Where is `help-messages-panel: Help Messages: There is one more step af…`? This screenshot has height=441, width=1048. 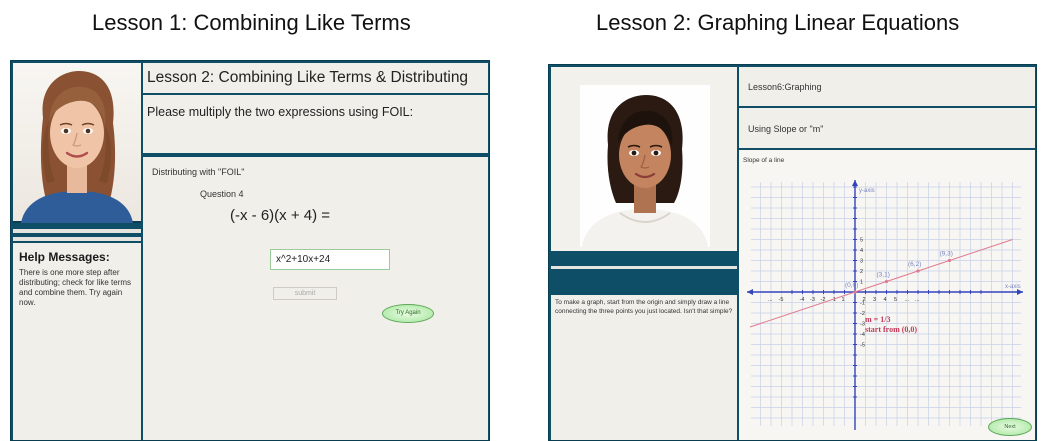
help-messages-panel: Help Messages: There is one more step af… is located at coordinates (77, 341).